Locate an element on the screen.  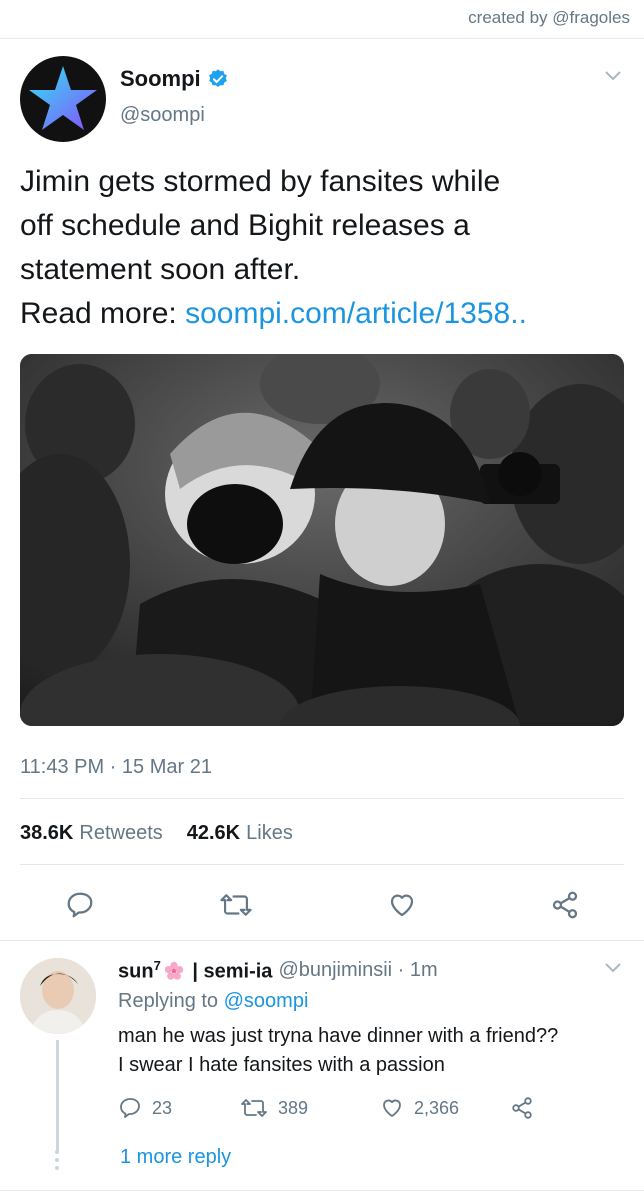
retweets-count: 38.6K is located at coordinates (47, 833).